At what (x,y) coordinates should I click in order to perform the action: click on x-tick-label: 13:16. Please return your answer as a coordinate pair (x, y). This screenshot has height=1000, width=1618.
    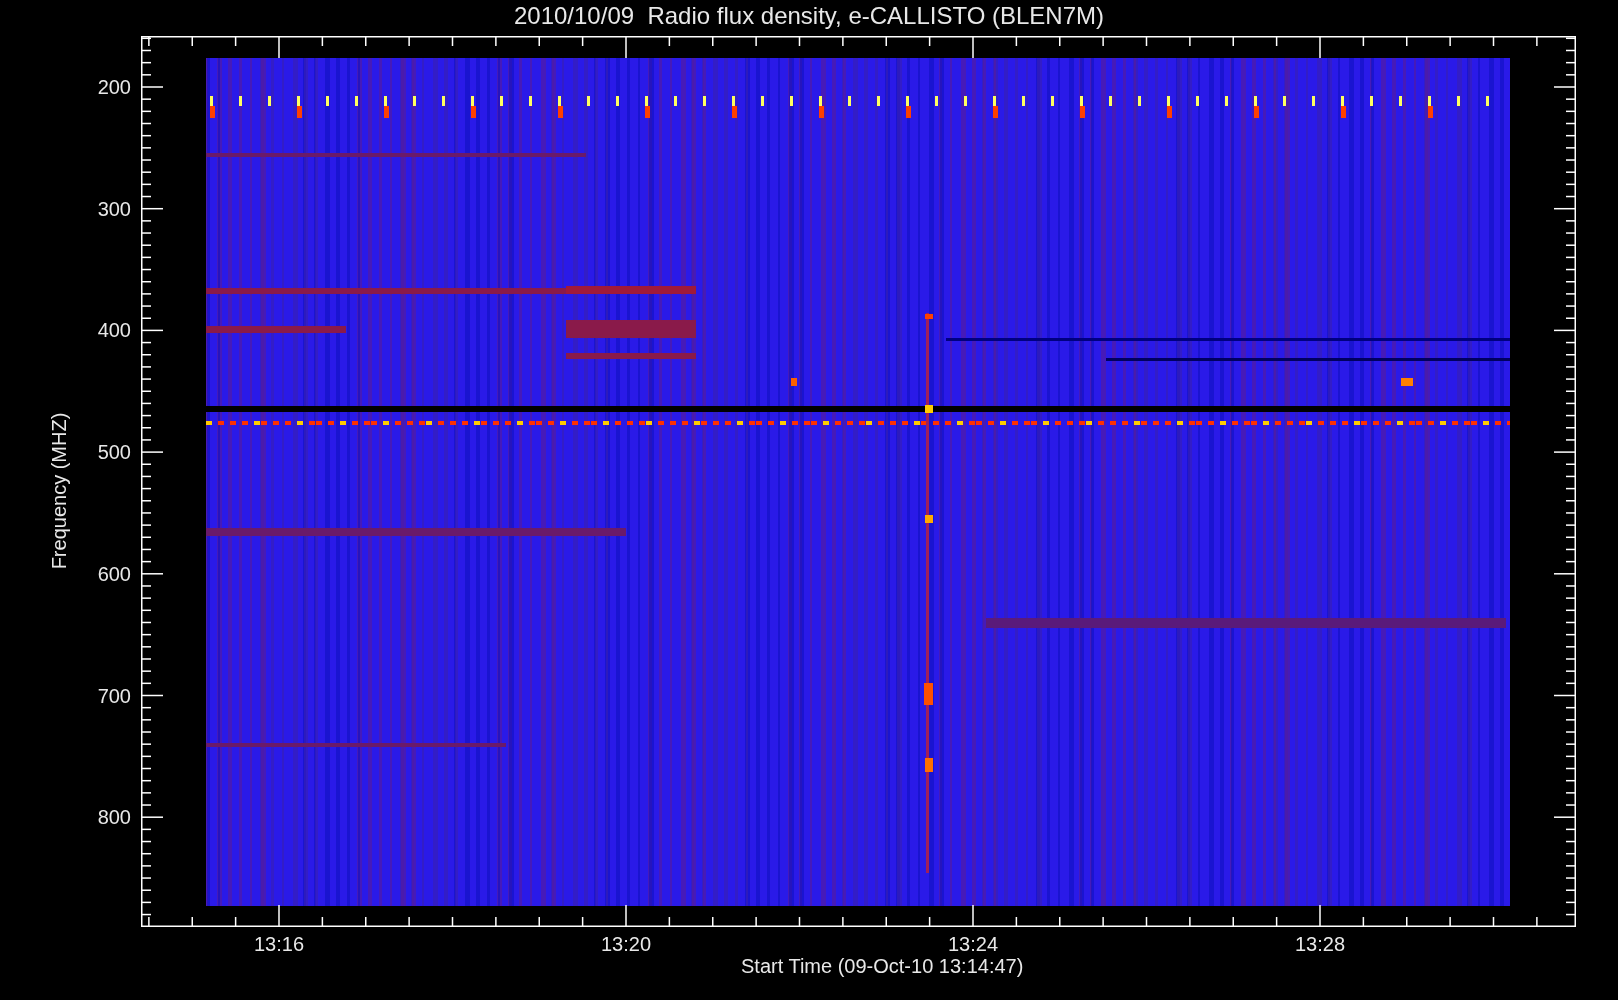
    Looking at the image, I should click on (279, 944).